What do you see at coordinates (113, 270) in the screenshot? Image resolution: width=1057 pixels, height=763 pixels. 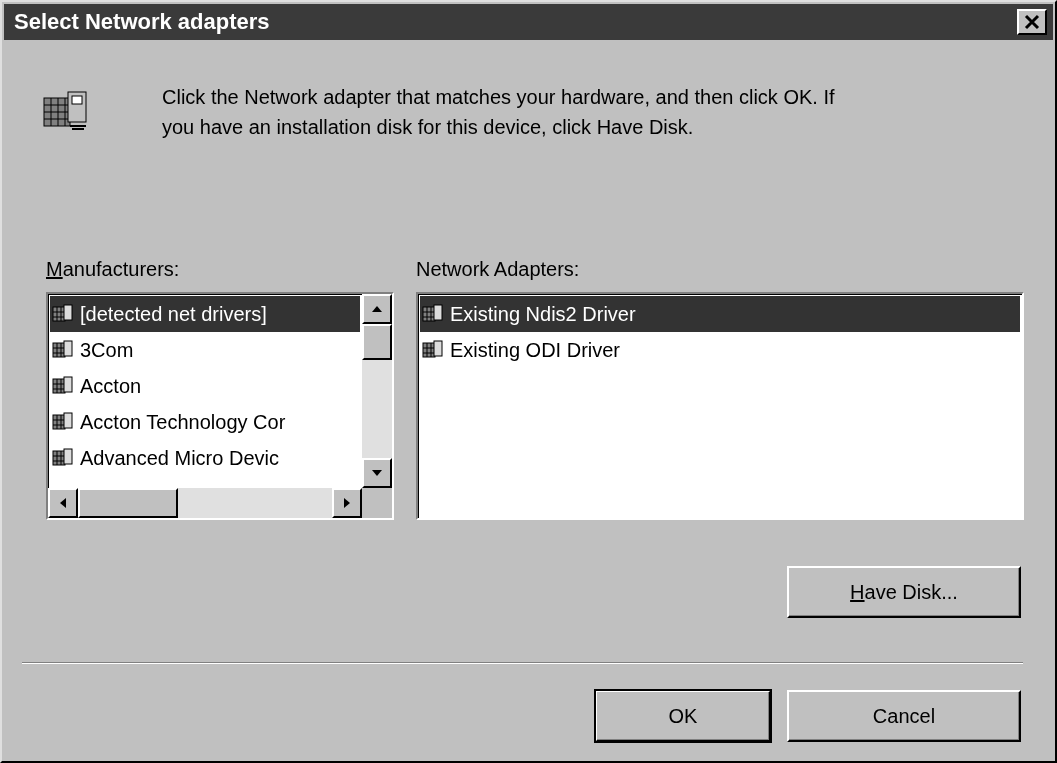 I see `manufacturers-label: Manufacturers:` at bounding box center [113, 270].